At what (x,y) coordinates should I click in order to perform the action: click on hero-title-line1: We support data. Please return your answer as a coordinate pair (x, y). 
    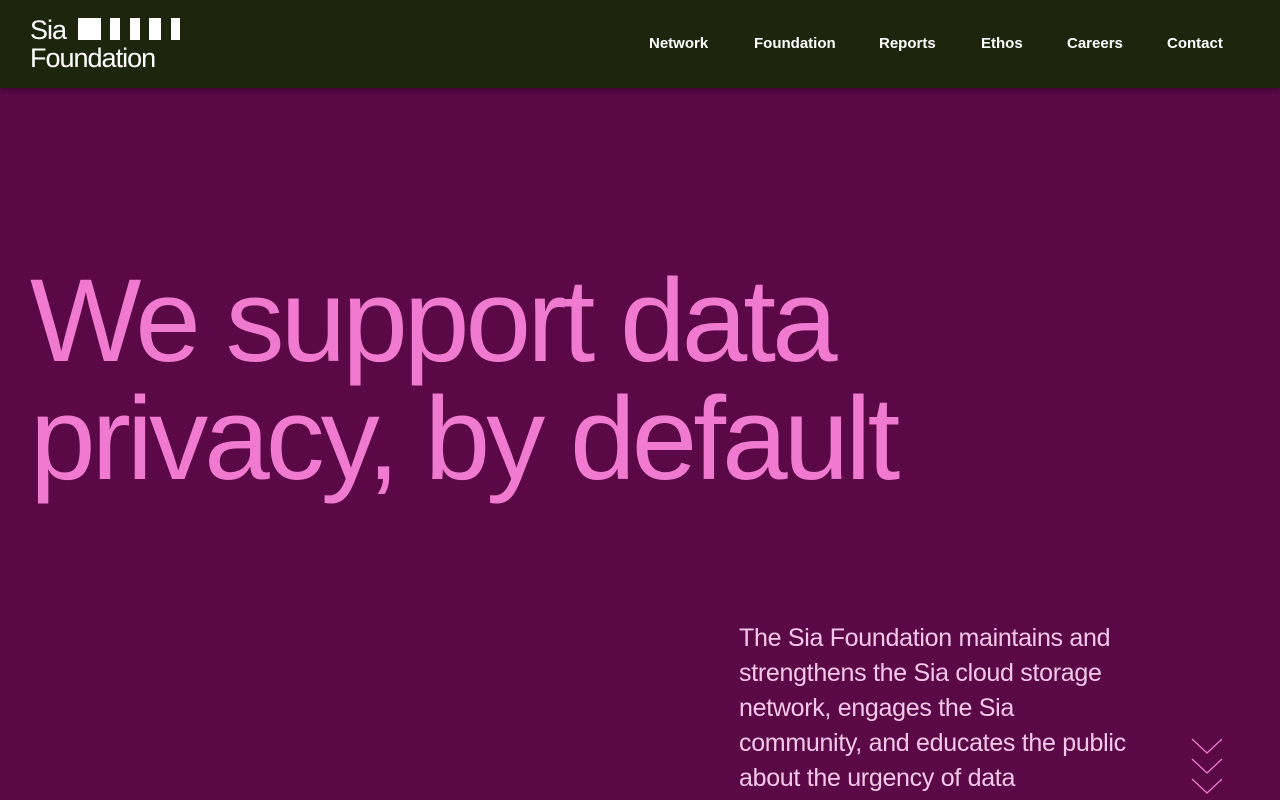
    Looking at the image, I should click on (434, 321).